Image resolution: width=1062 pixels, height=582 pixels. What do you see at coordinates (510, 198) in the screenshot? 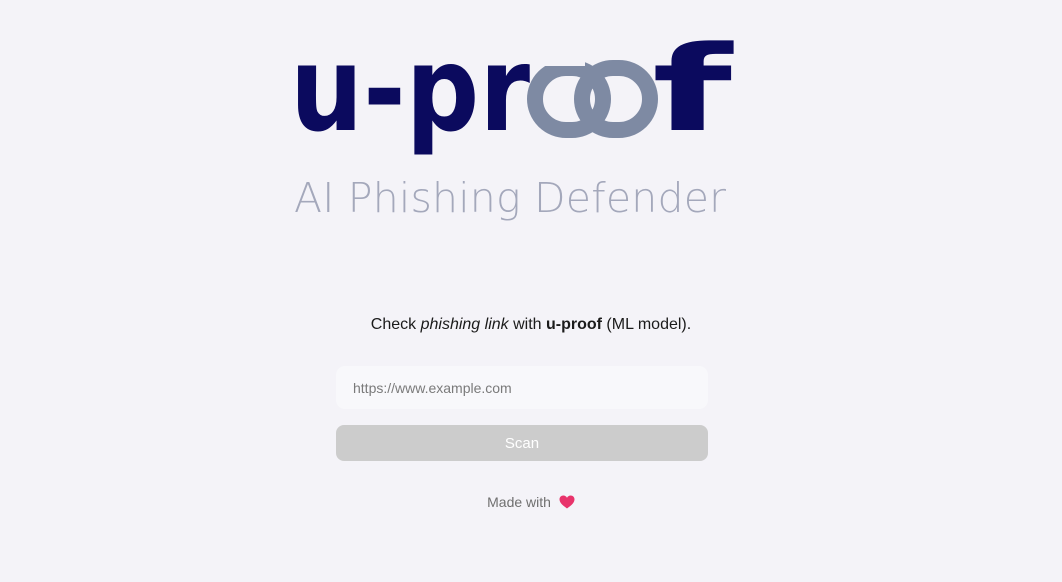
I see `tagline: AI Phishing Defender` at bounding box center [510, 198].